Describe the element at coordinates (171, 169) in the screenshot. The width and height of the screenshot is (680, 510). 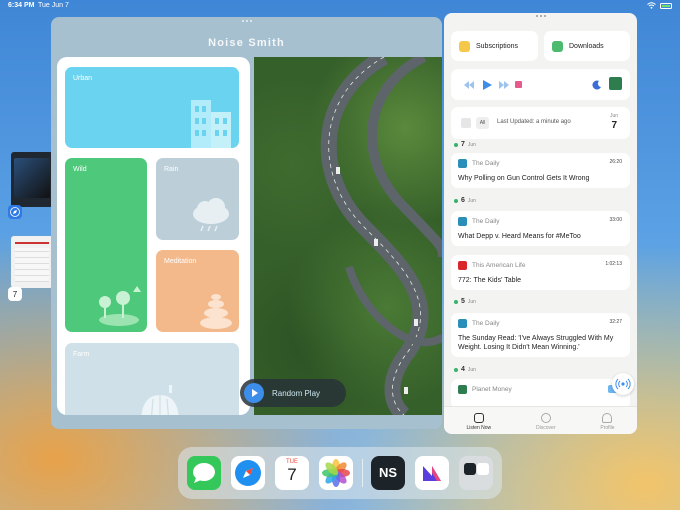
I see `tile-label: Rain` at that location.